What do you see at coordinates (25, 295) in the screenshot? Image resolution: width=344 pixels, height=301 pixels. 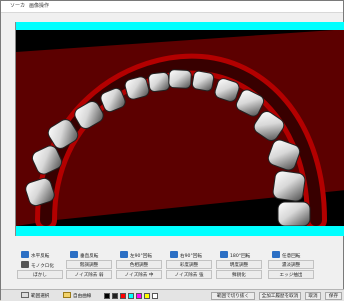 I see `select-rect-icon` at bounding box center [25, 295].